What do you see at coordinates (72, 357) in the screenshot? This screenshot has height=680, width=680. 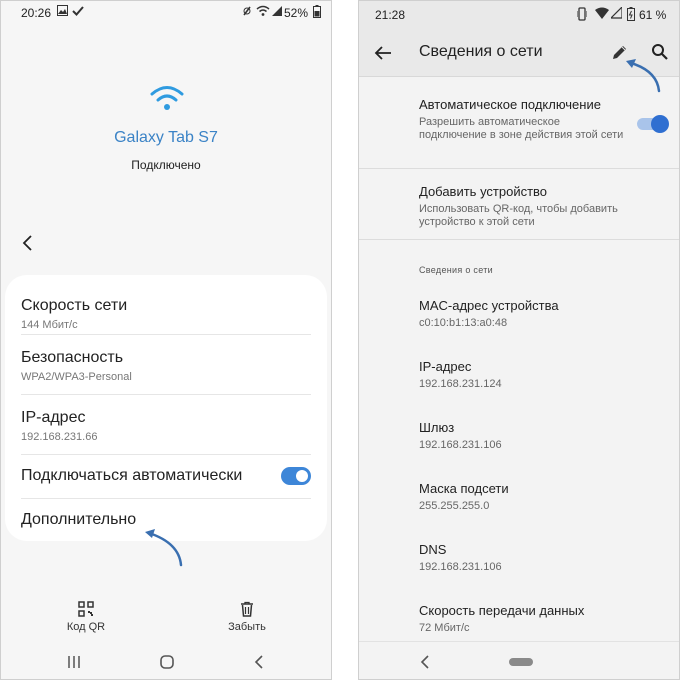 I see `row-title: Безопасность` at bounding box center [72, 357].